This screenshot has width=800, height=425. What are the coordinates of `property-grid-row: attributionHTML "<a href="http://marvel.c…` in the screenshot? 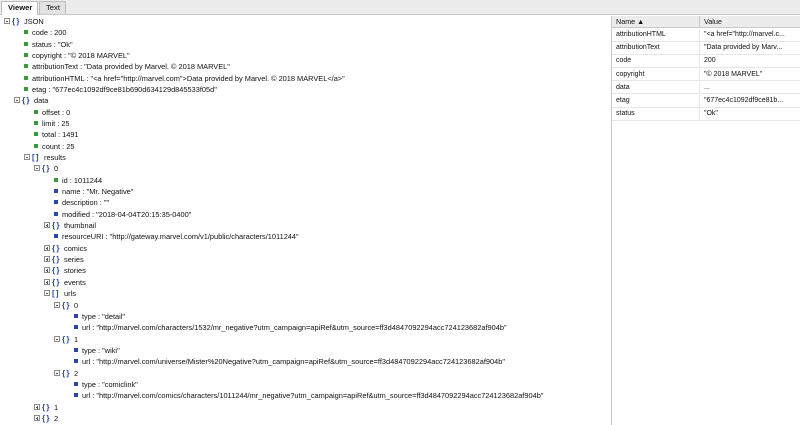 It's located at (706, 35).